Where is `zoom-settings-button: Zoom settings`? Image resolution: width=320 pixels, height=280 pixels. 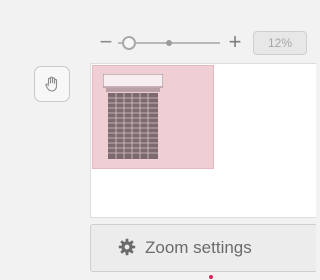
zoom-settings-button: Zoom settings is located at coordinates (203, 248).